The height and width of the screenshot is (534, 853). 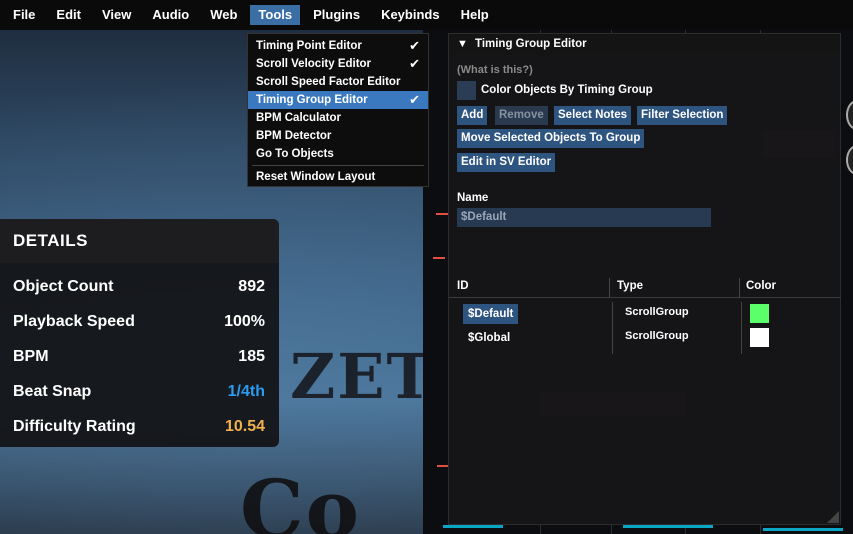 What do you see at coordinates (328, 82) in the screenshot?
I see `menu-item-label: Scroll Speed Factor Editor` at bounding box center [328, 82].